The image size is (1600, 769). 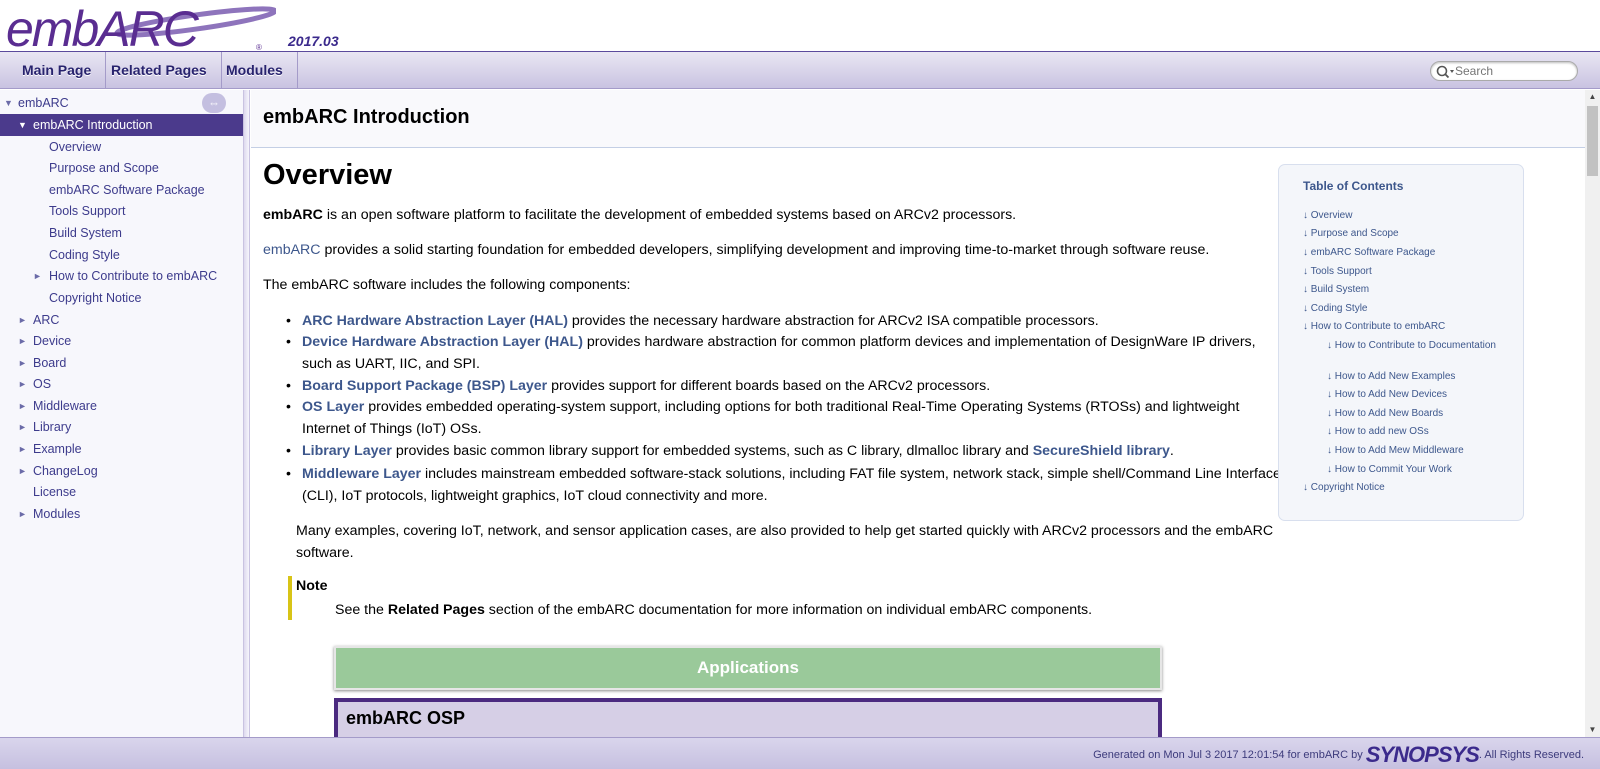 What do you see at coordinates (918, 119) in the screenshot?
I see `page-header: embARC Introduction` at bounding box center [918, 119].